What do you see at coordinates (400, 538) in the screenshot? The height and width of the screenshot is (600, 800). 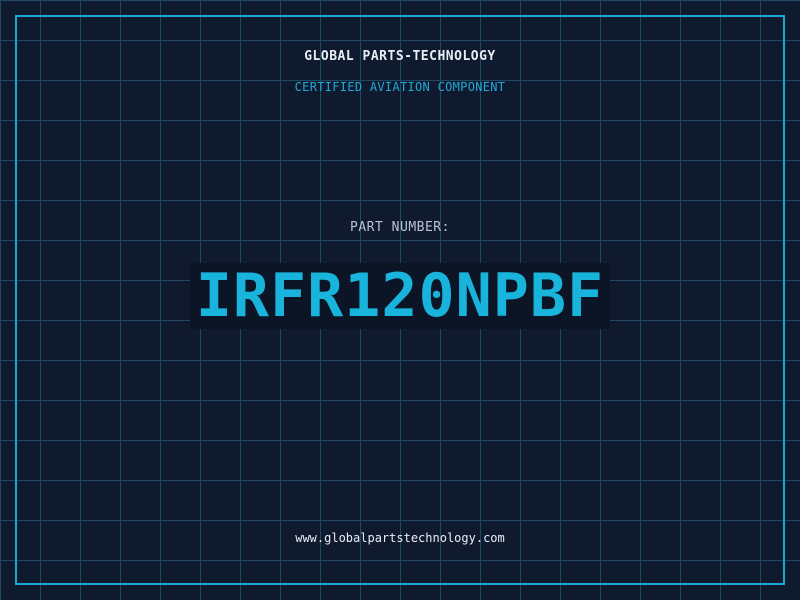 I see `website-url: www.globalpartstechnology.com` at bounding box center [400, 538].